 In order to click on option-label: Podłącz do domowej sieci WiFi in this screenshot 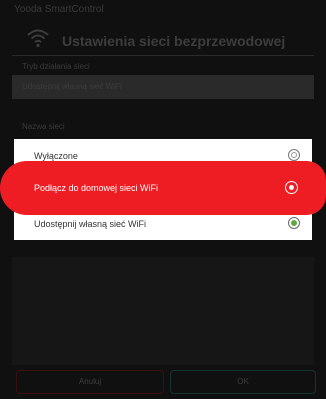, I will do `click(96, 188)`.